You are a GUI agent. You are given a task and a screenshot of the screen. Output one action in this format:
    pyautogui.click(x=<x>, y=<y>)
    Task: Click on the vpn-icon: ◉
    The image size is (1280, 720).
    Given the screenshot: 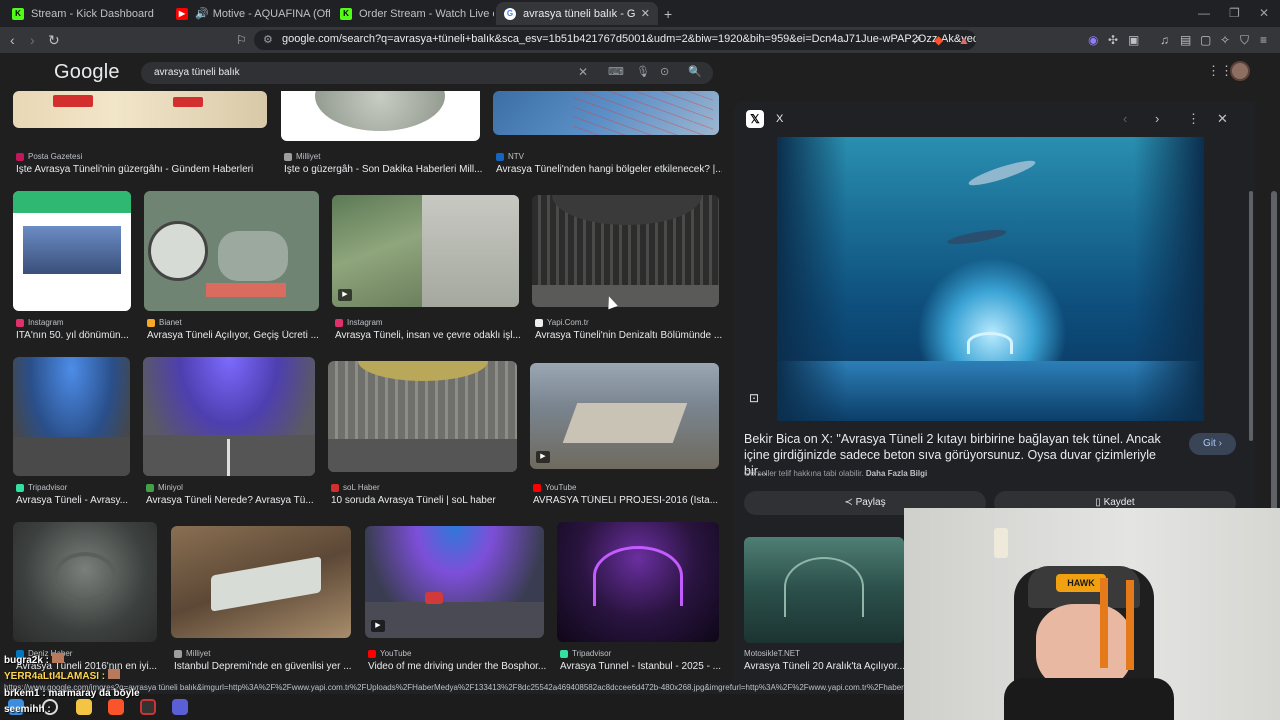 What is the action you would take?
    pyautogui.click(x=1093, y=40)
    